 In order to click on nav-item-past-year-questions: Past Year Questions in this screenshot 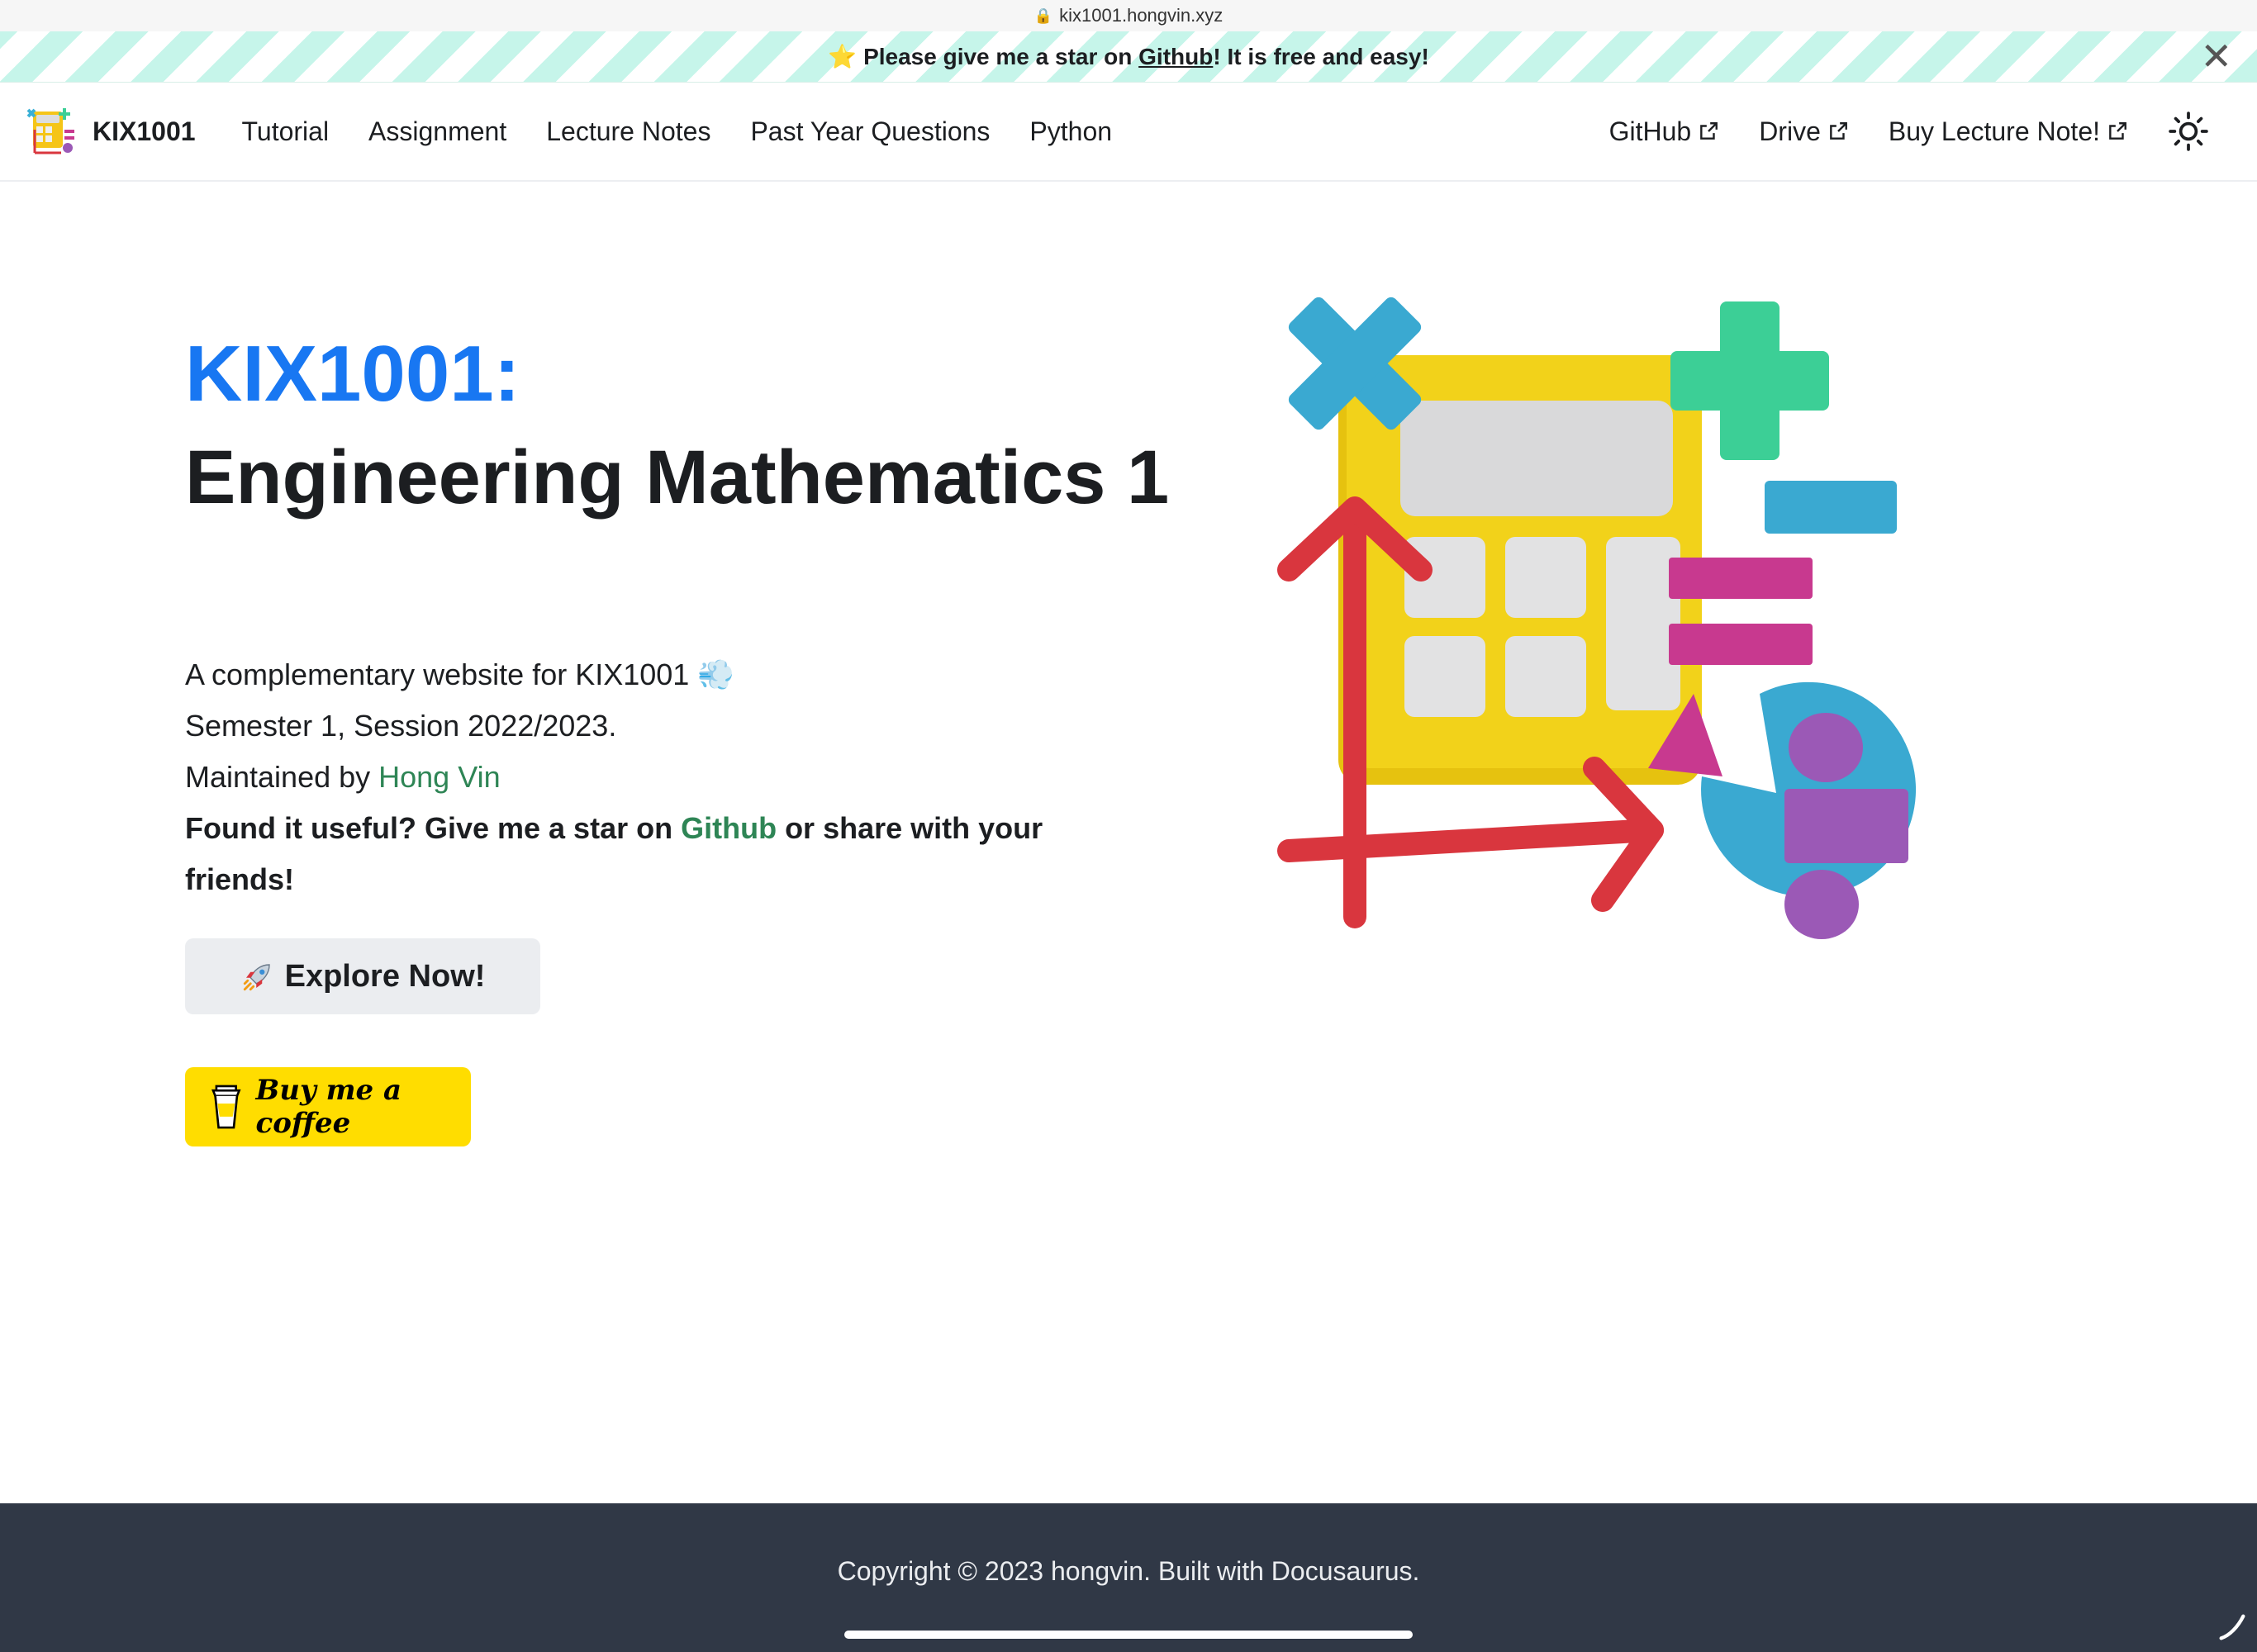, I will do `click(870, 131)`.